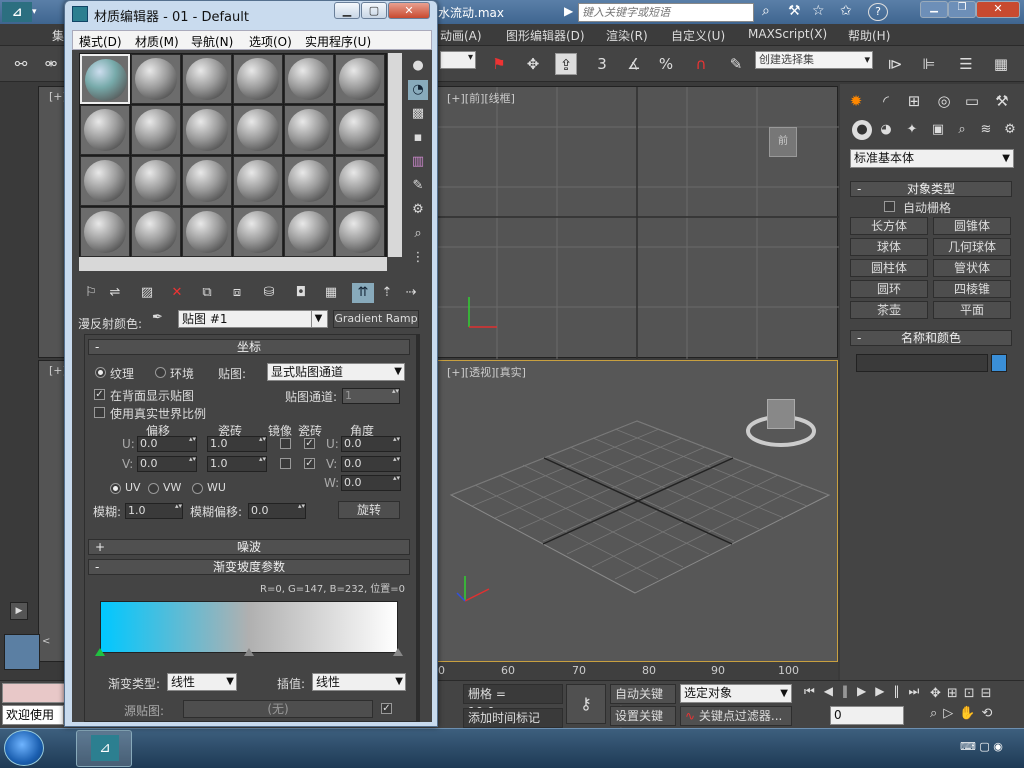  What do you see at coordinates (889, 310) in the screenshot?
I see `teapot-button: 茶壶` at bounding box center [889, 310].